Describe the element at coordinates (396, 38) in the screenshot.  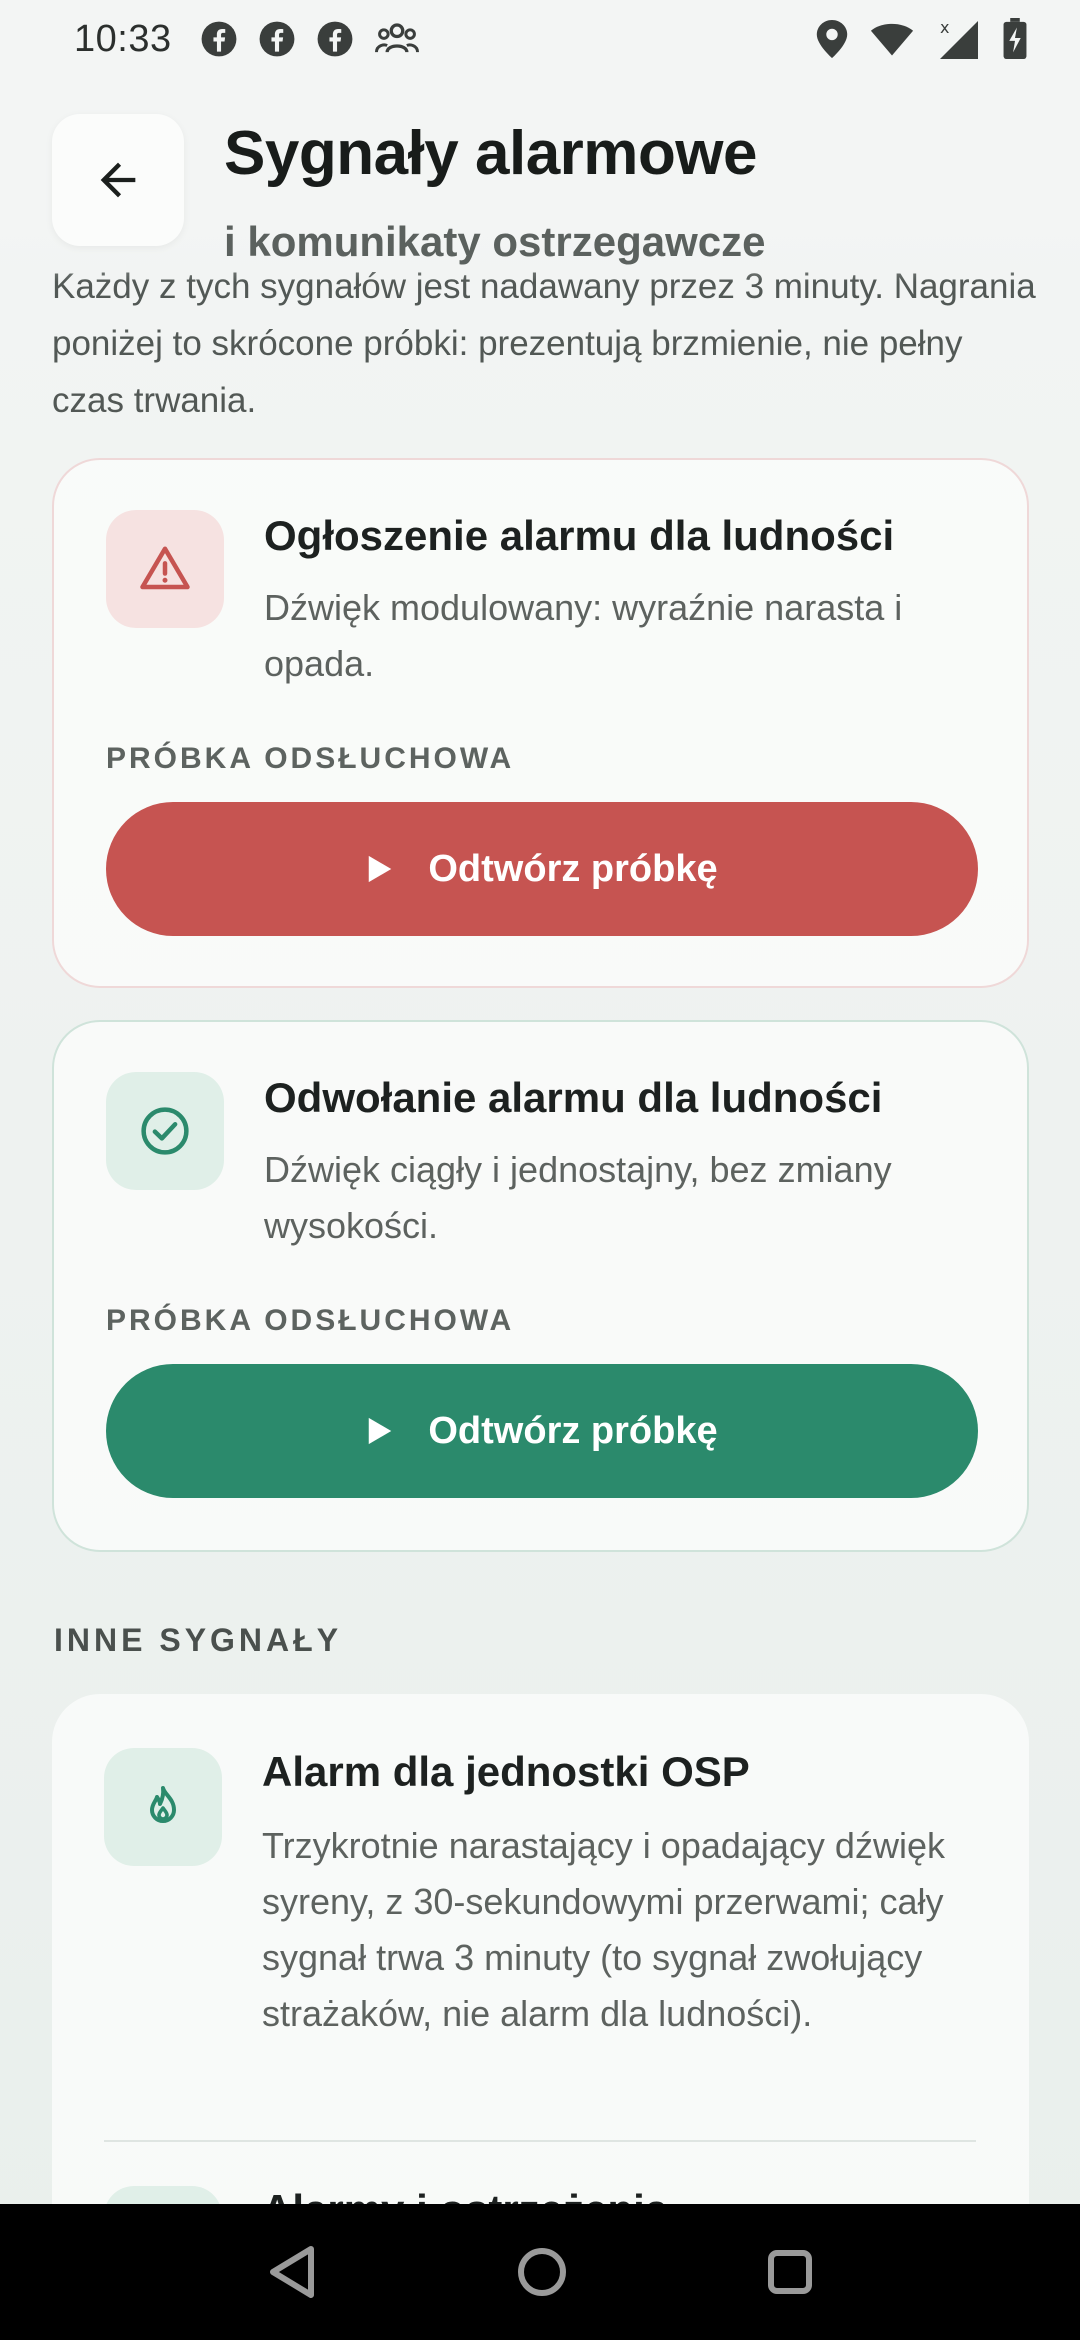
I see `people-icon` at that location.